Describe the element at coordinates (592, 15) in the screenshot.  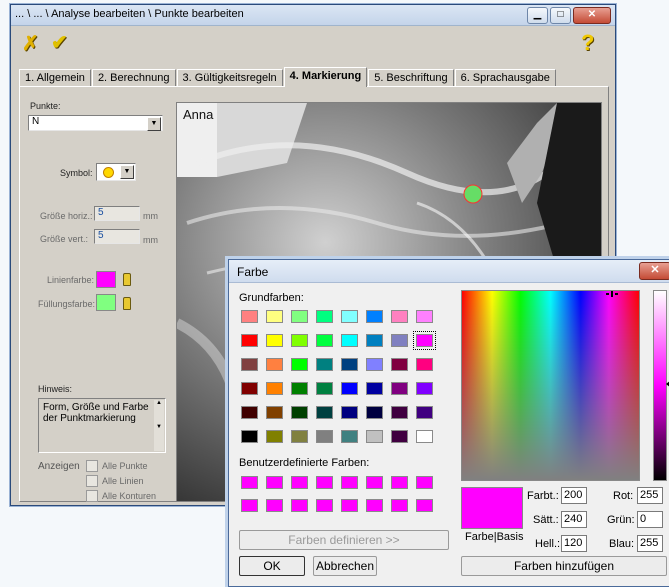
I see `close-button: ✕` at that location.